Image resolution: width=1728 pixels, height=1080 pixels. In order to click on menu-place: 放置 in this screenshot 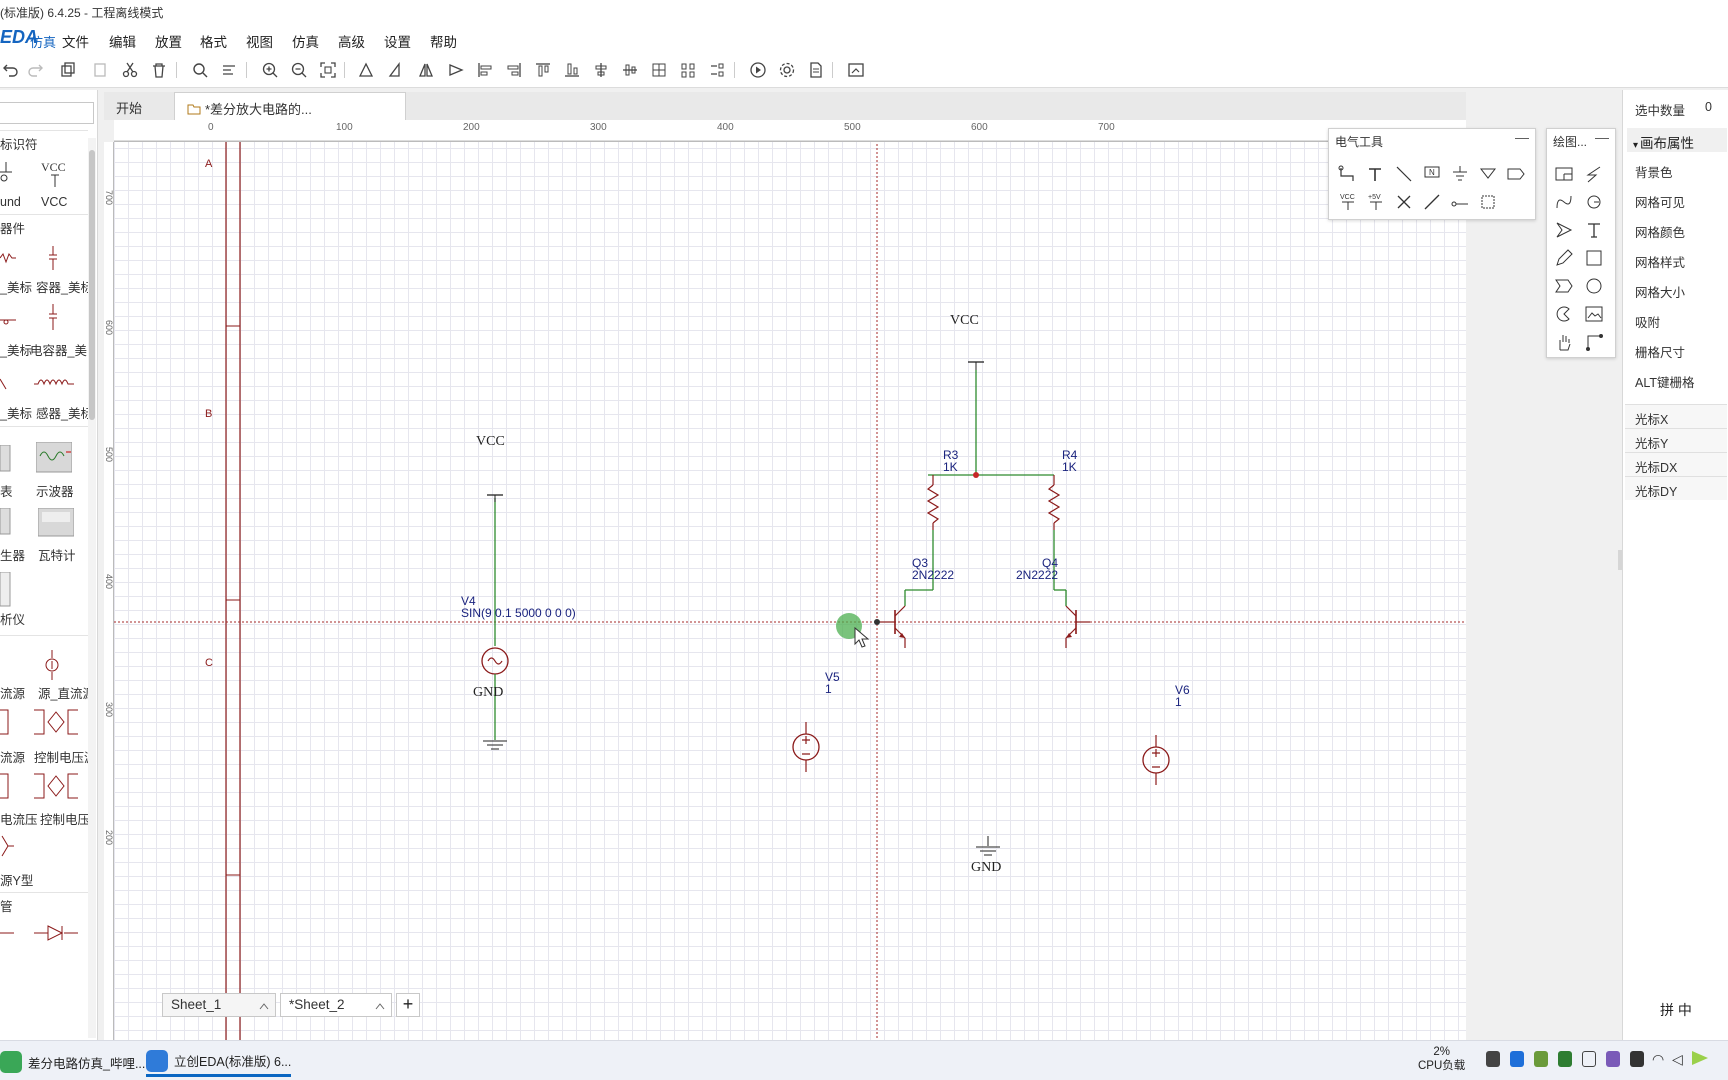, I will do `click(168, 41)`.